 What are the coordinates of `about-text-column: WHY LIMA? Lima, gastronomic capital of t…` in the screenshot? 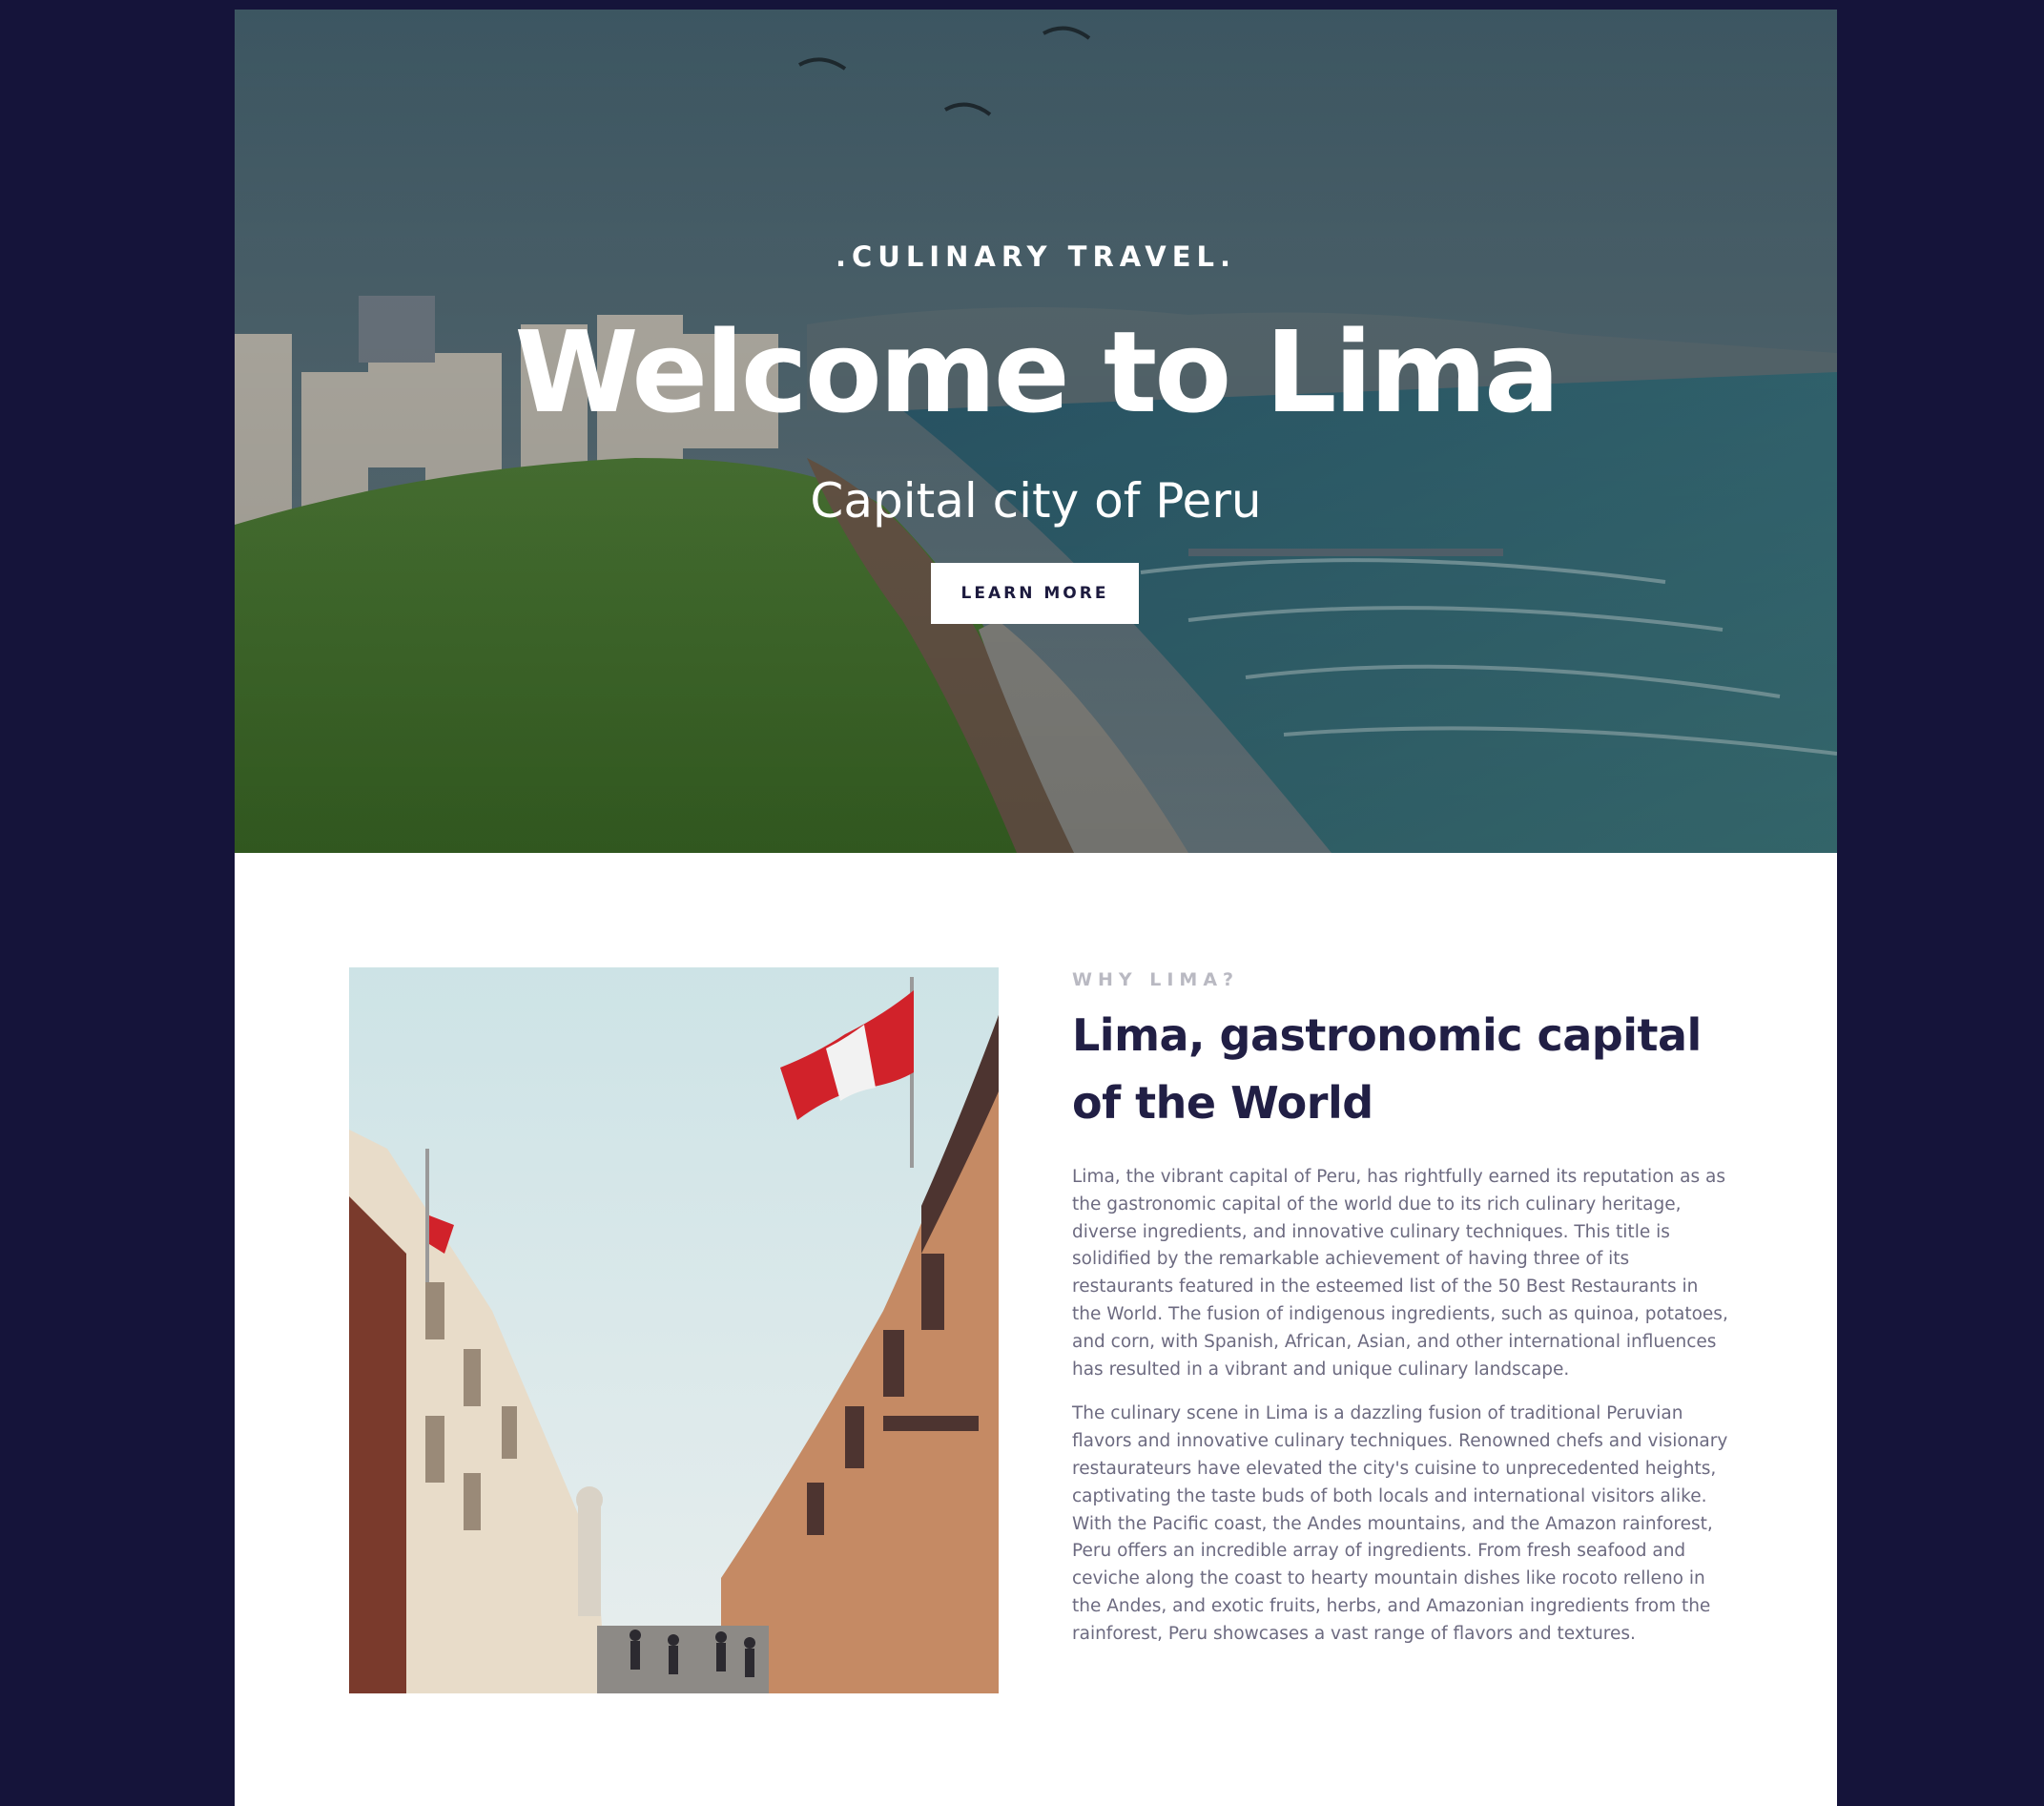 It's located at (1401, 1308).